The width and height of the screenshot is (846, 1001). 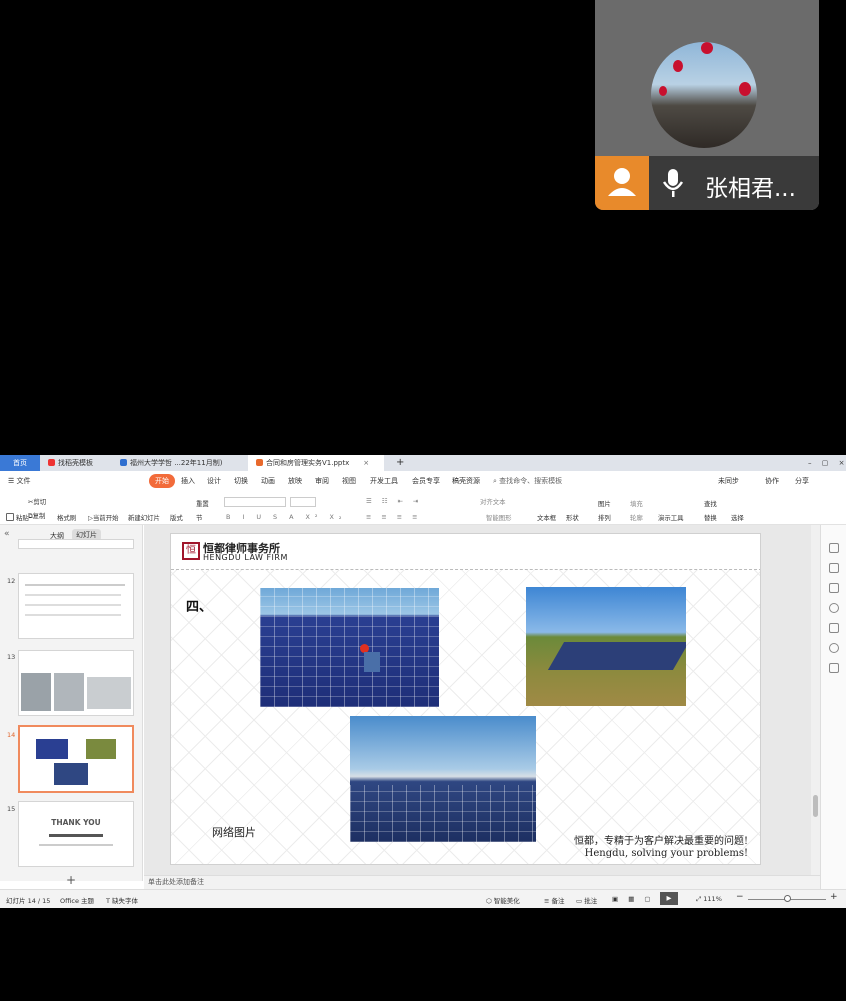 What do you see at coordinates (710, 503) in the screenshot?
I see `find-button: 查找` at bounding box center [710, 503].